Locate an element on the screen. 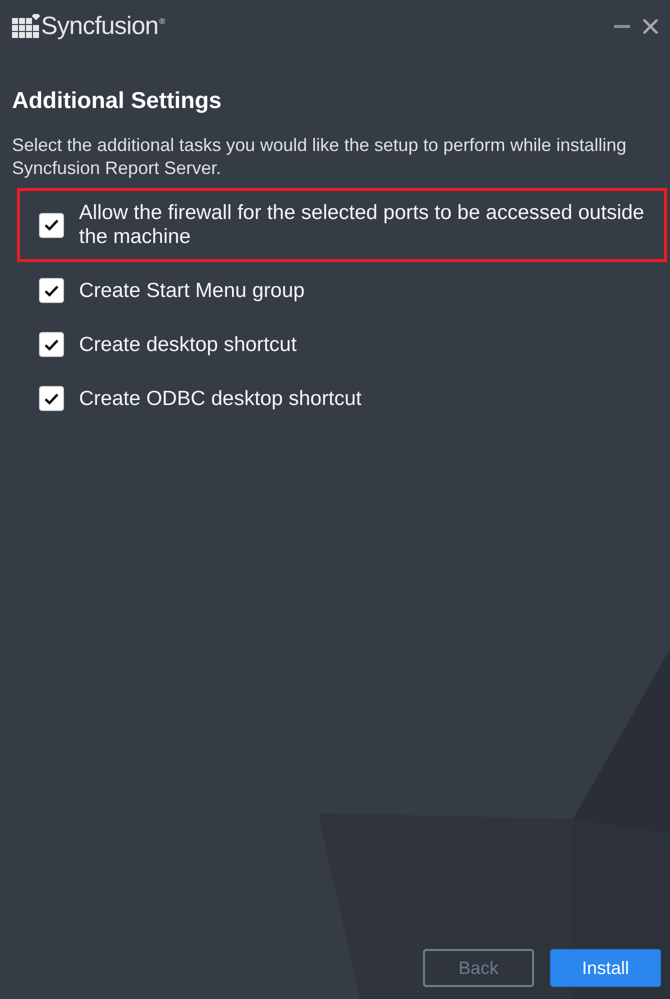 This screenshot has height=999, width=670. close-icon is located at coordinates (650, 26).